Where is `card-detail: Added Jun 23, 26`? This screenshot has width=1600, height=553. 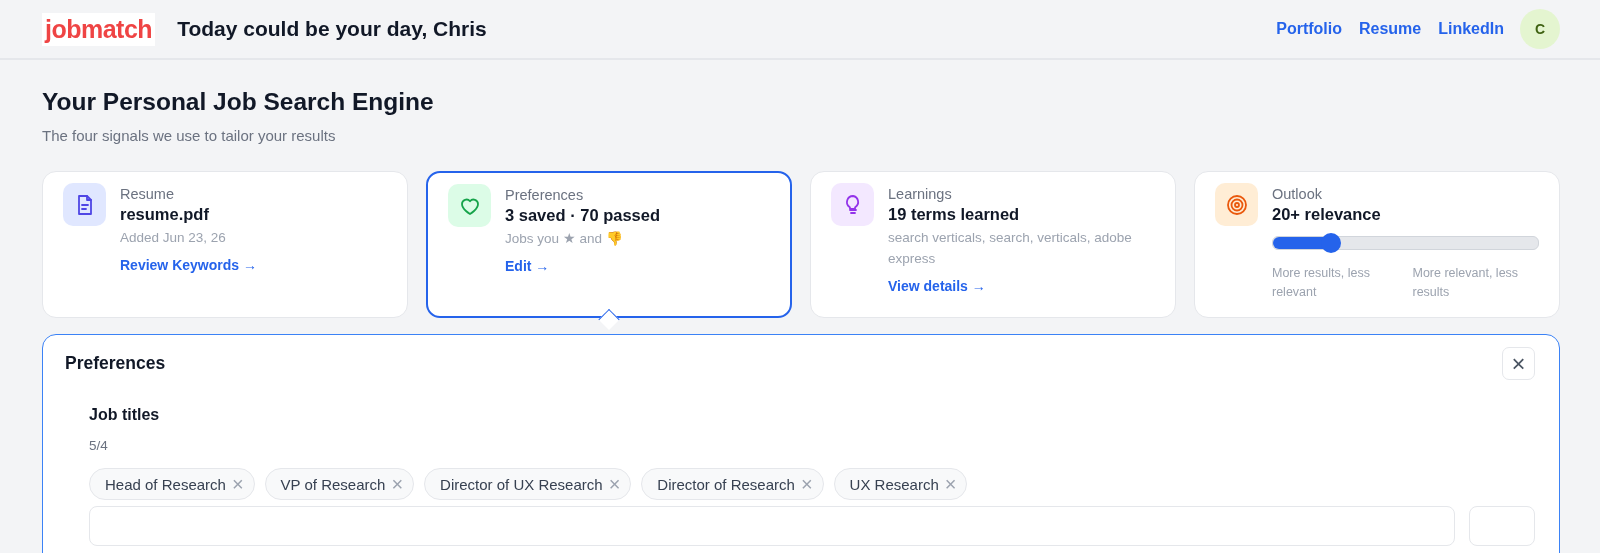
card-detail: Added Jun 23, 26 is located at coordinates (173, 238).